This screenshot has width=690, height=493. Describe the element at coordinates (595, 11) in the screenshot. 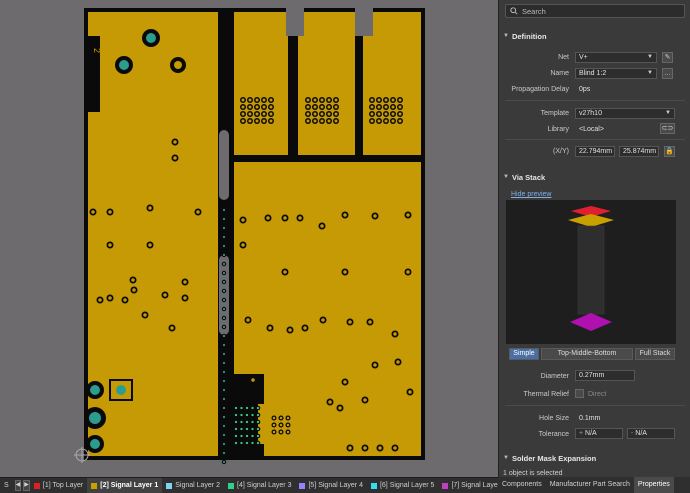

I see `search-input: Search` at that location.